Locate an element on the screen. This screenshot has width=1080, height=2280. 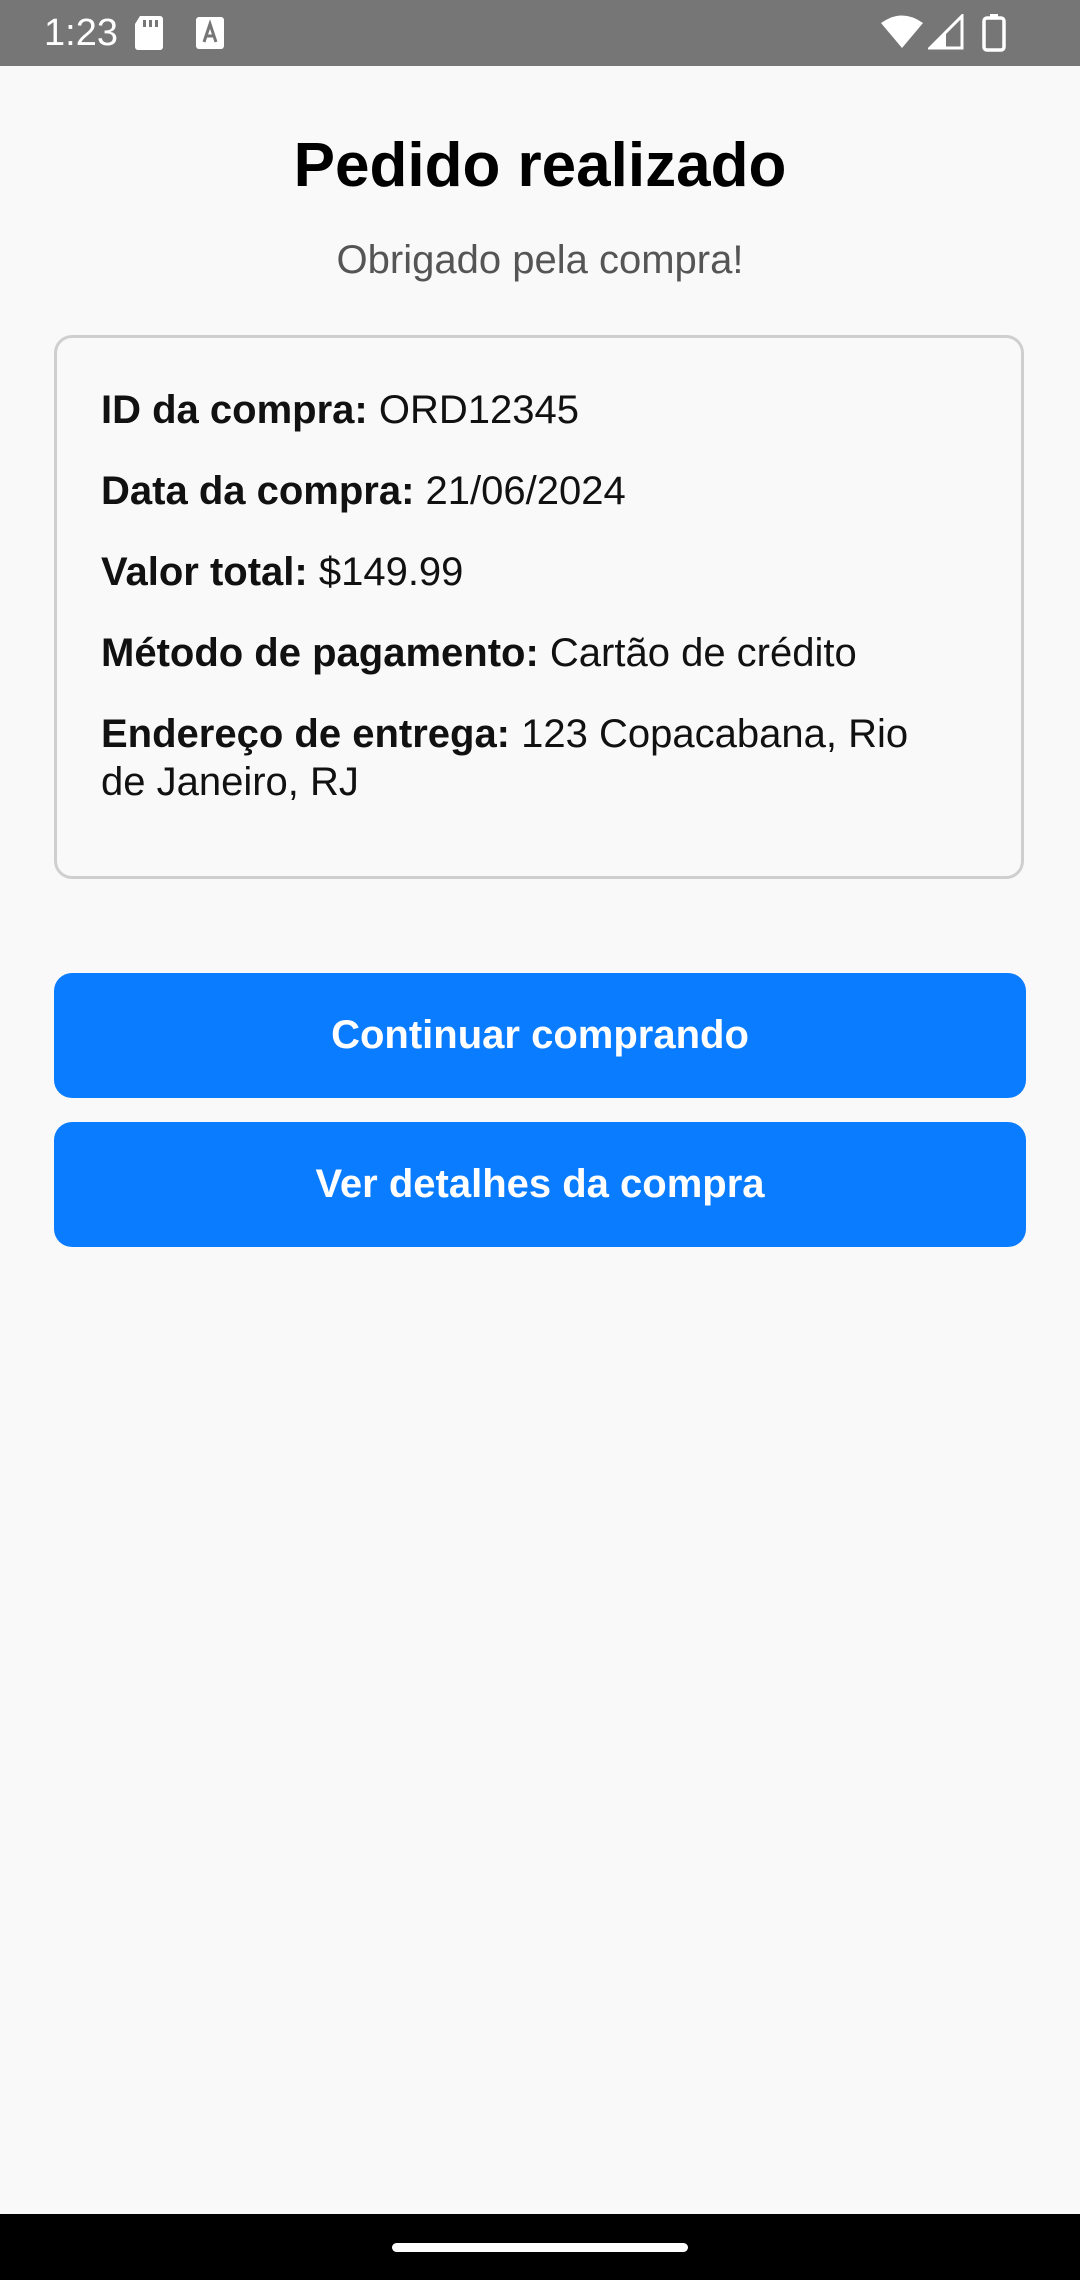
sd-card-icon is located at coordinates (149, 35).